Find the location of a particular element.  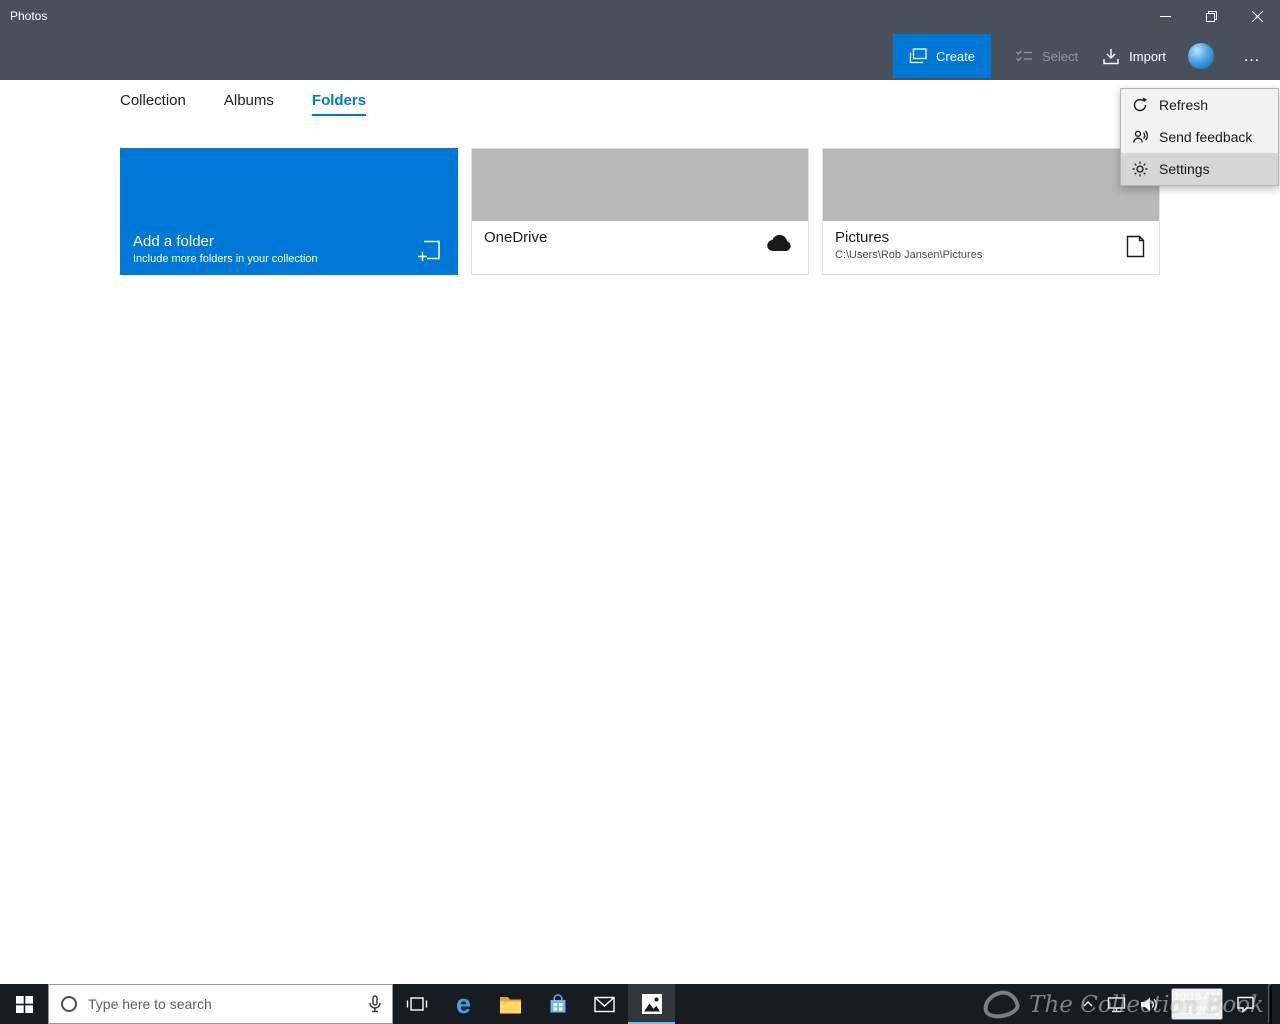

add-folder-icon is located at coordinates (429, 250).